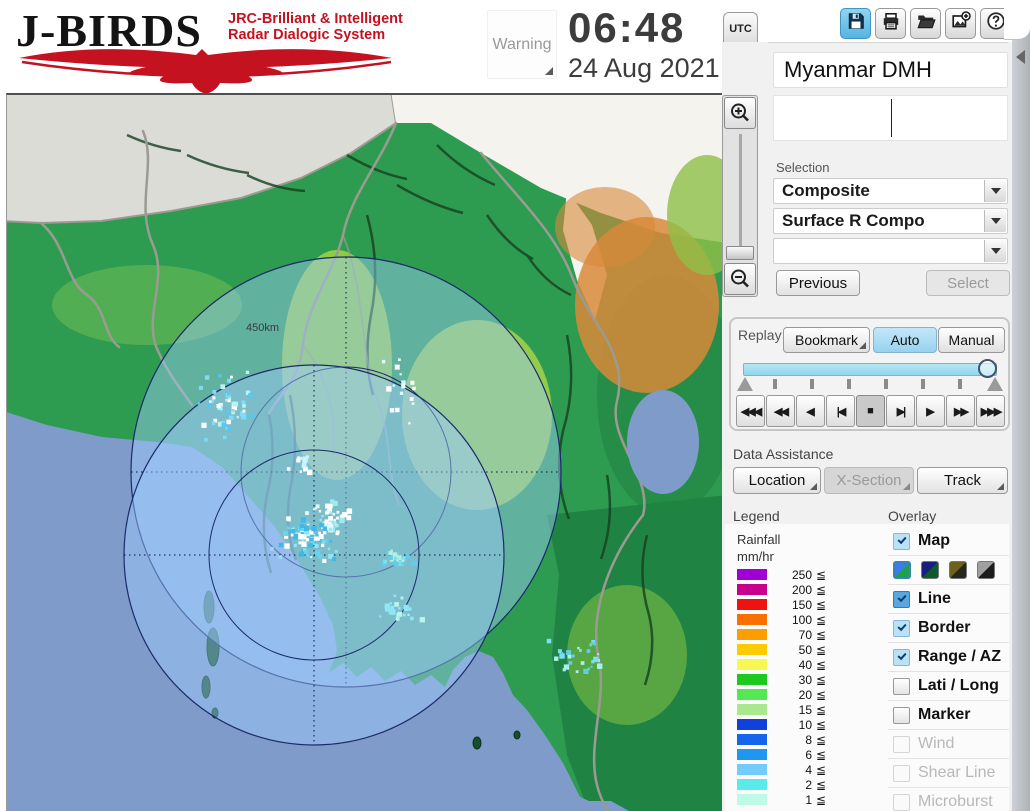 The width and height of the screenshot is (1030, 811). Describe the element at coordinates (745, 384) in the screenshot. I see `range-start-marker` at that location.